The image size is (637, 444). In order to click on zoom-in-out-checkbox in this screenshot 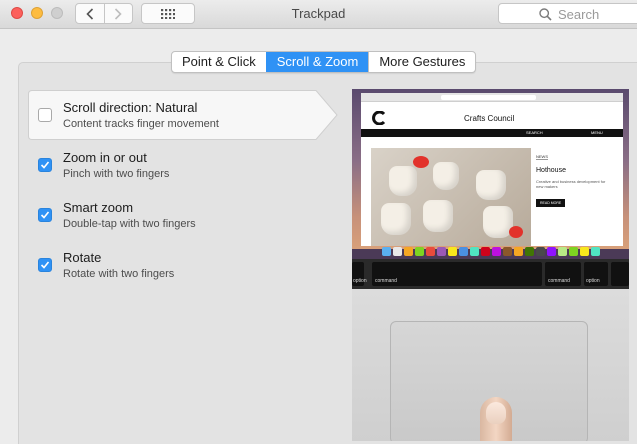, I will do `click(45, 165)`.